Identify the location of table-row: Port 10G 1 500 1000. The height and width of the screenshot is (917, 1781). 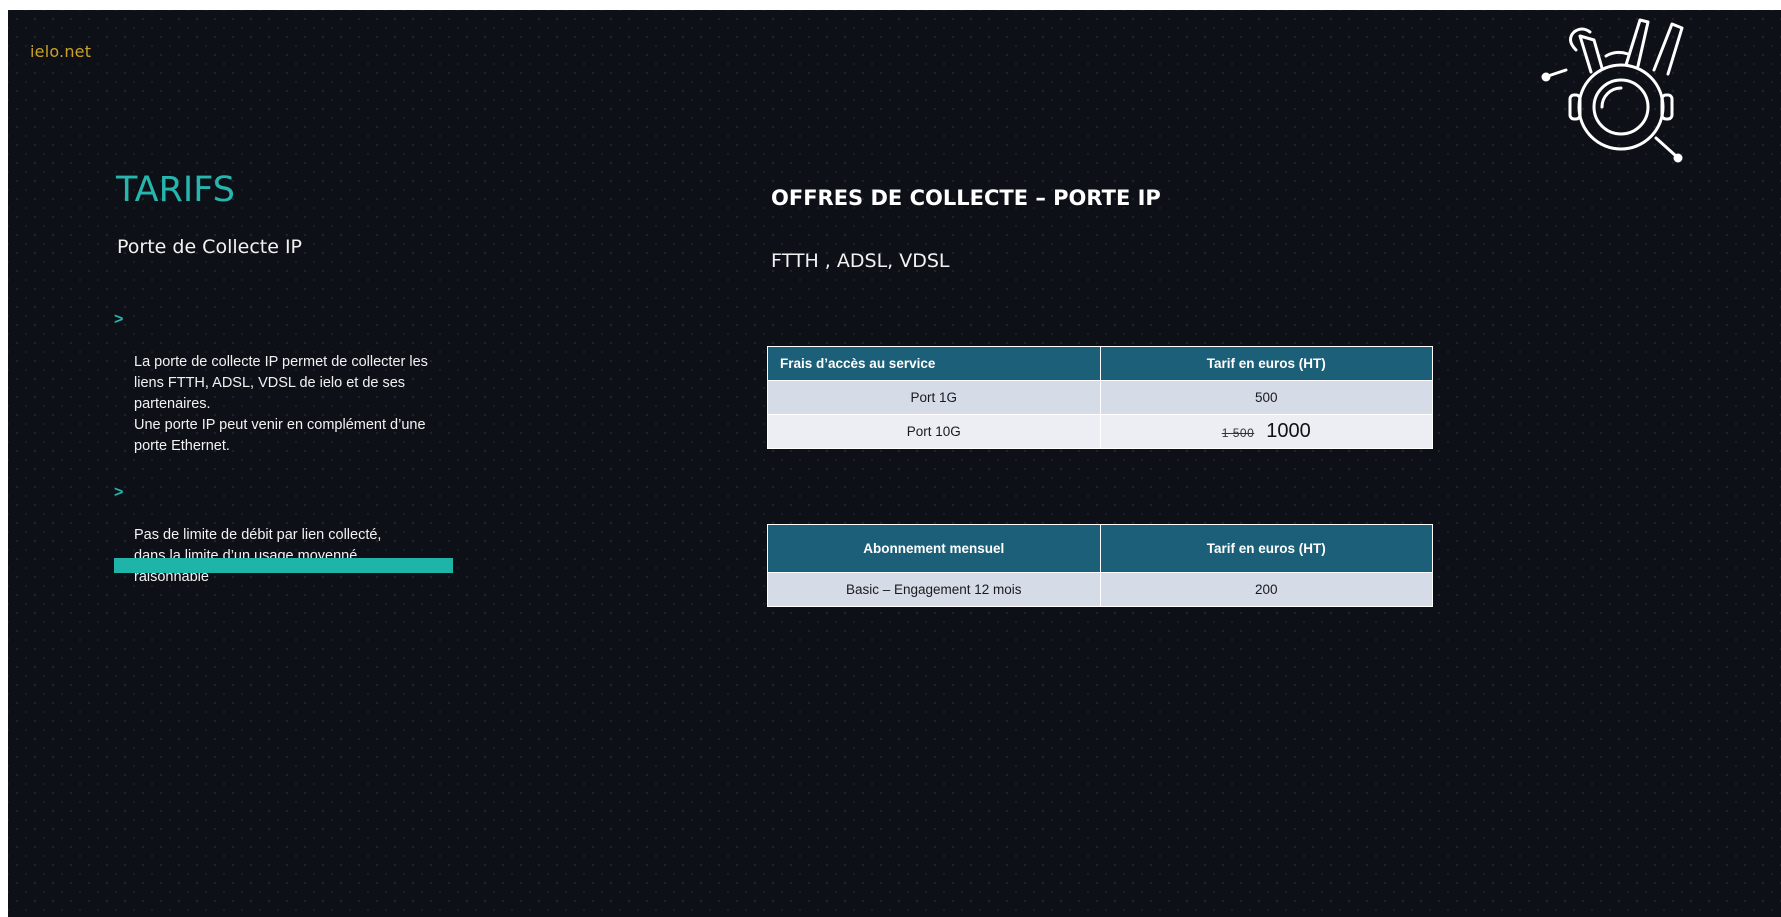
(1100, 431).